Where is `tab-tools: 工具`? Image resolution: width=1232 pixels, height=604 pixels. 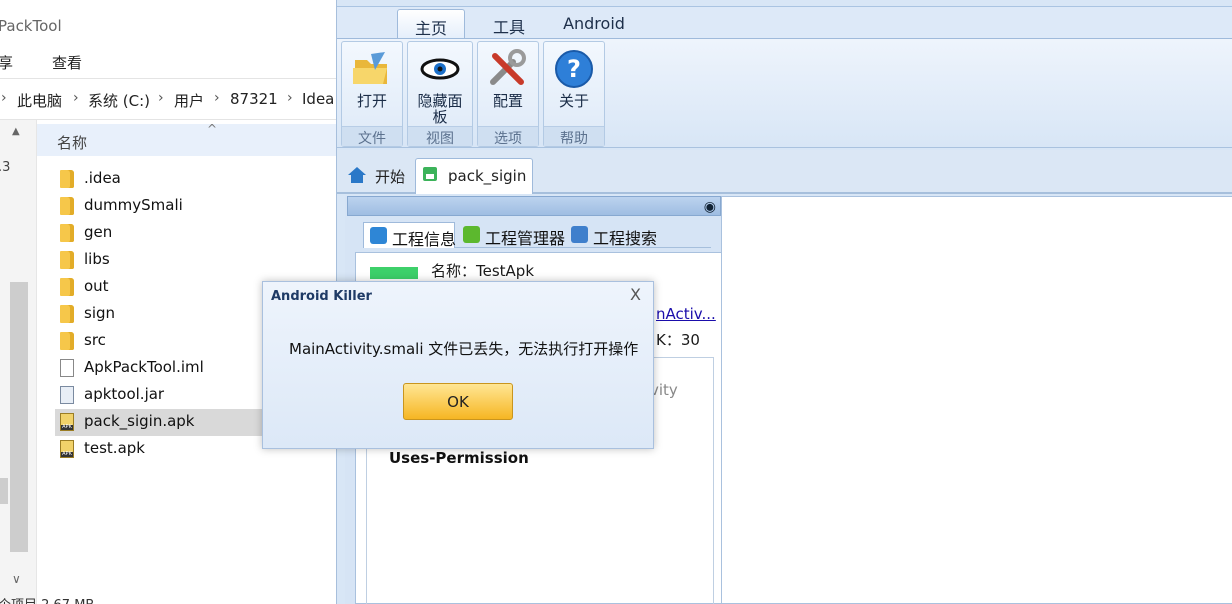 tab-tools: 工具 is located at coordinates (509, 24).